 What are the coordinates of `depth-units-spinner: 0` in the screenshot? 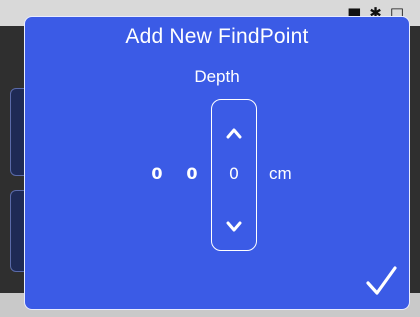 It's located at (234, 175).